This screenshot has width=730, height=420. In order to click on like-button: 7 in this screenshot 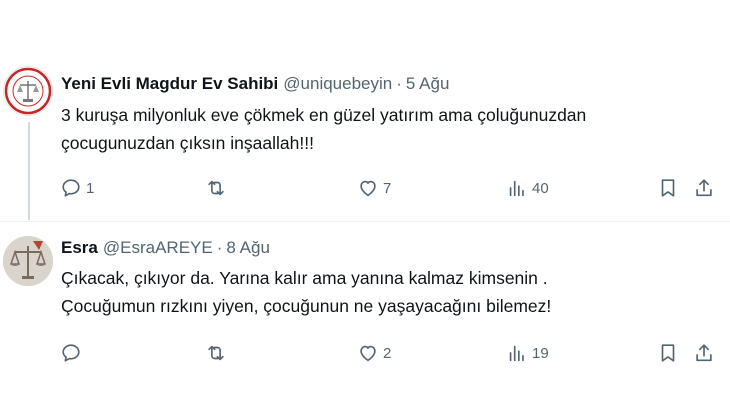, I will do `click(374, 188)`.